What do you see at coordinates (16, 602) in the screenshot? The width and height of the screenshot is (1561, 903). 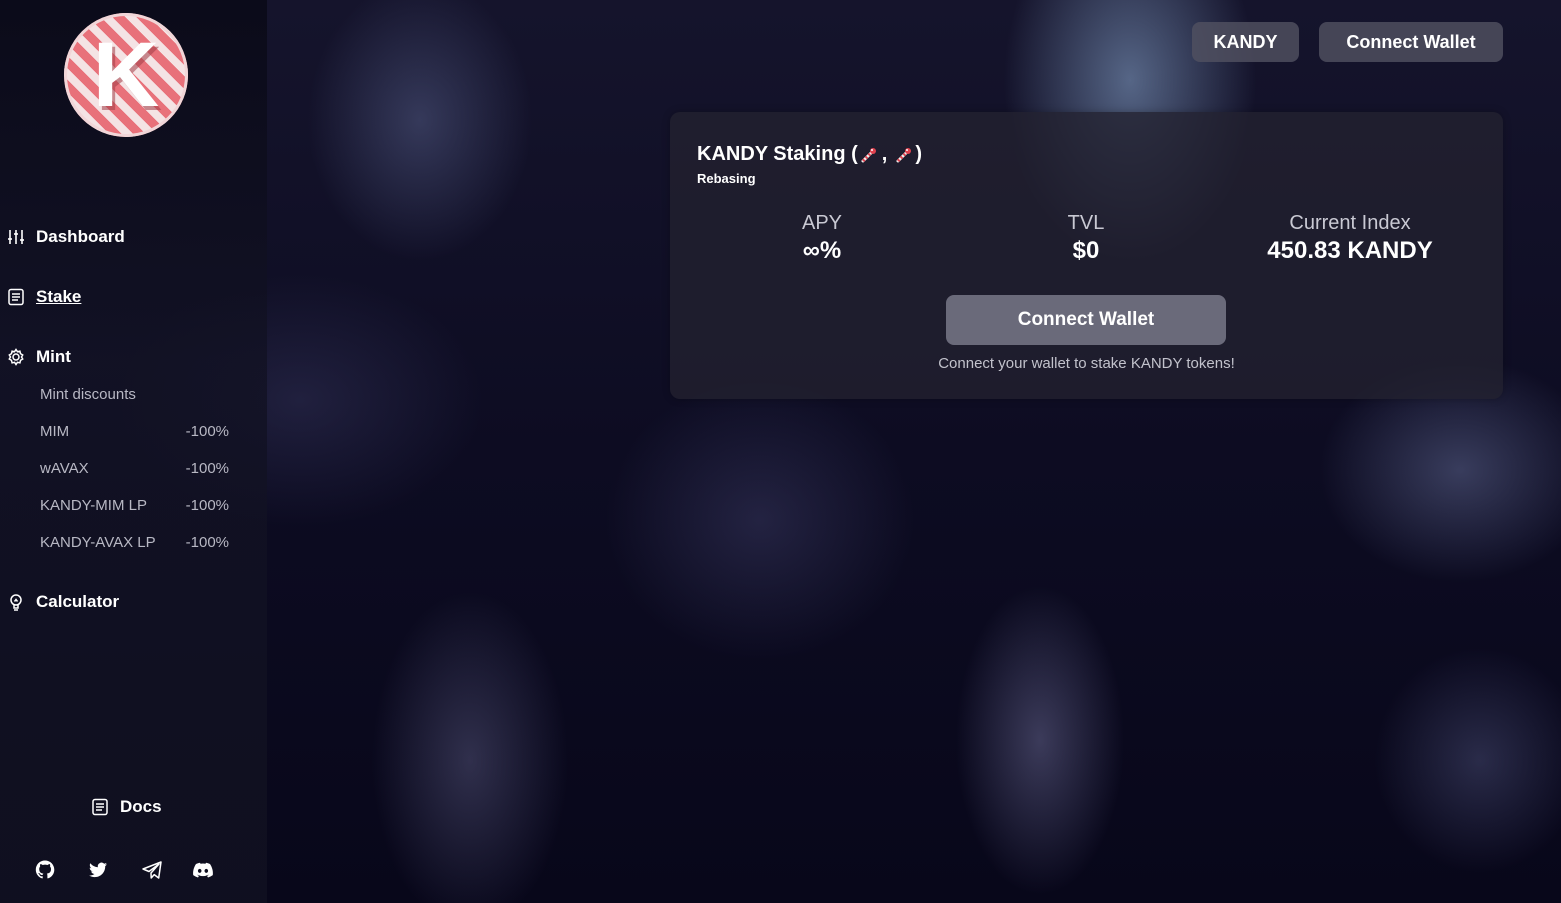 I see `lightbulb-icon` at bounding box center [16, 602].